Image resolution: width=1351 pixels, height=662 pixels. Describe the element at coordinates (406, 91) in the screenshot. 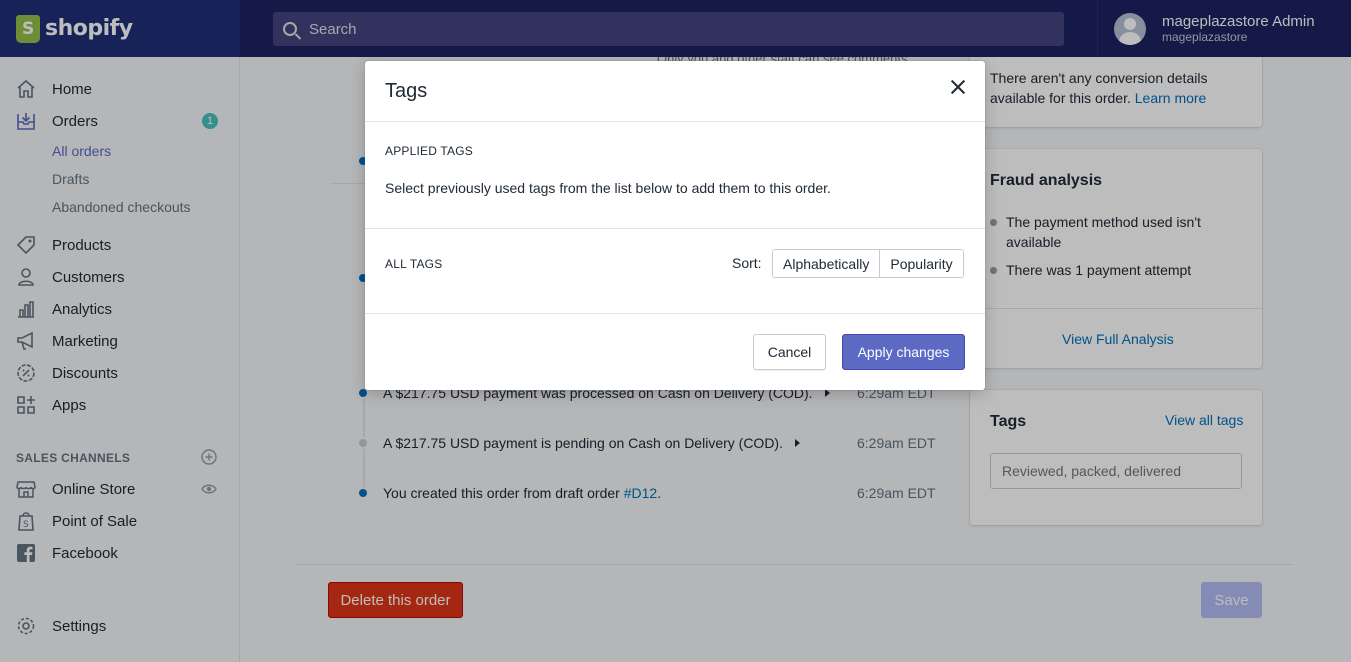

I see `modal-title: Tags` at that location.